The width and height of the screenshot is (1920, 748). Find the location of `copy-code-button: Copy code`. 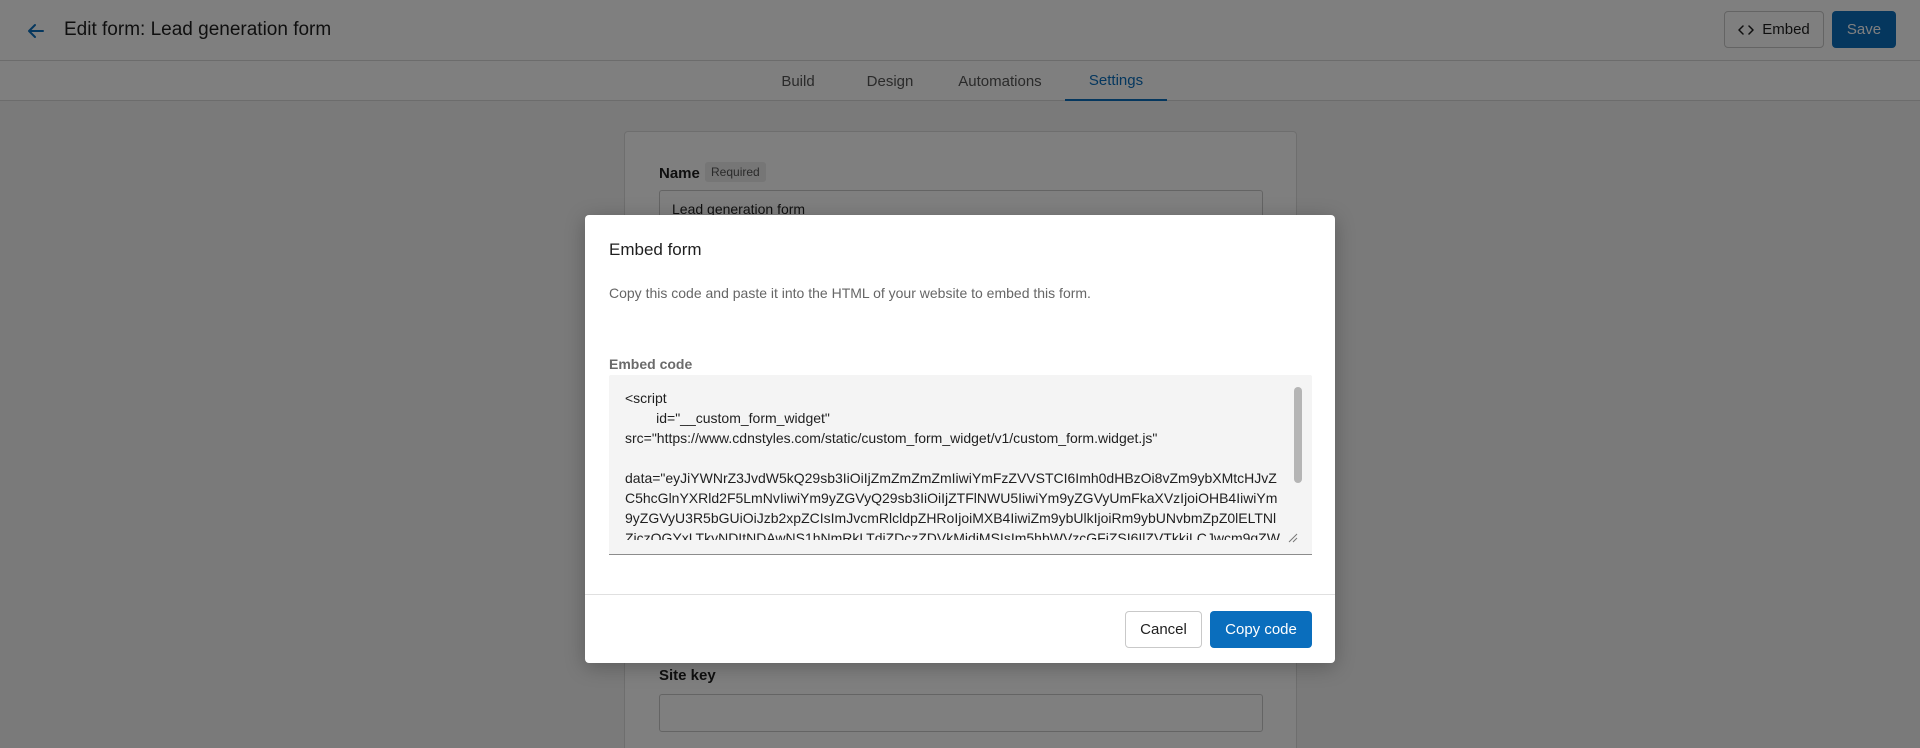

copy-code-button: Copy code is located at coordinates (1261, 629).